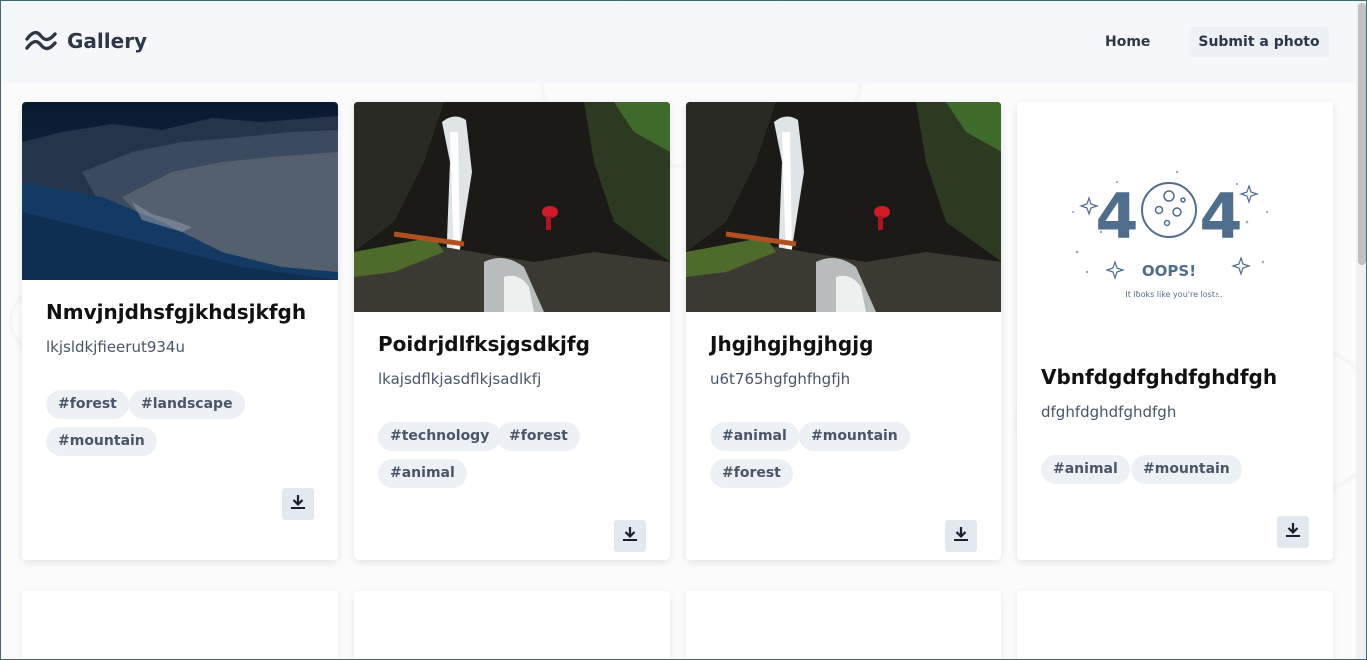 The width and height of the screenshot is (1367, 660). What do you see at coordinates (1361, 330) in the screenshot?
I see `vertical-scrollbar` at bounding box center [1361, 330].